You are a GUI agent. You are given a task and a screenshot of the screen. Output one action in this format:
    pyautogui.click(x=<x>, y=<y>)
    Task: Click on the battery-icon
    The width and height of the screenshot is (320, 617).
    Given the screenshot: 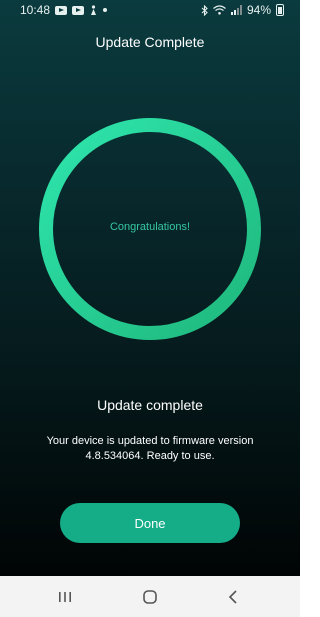 What is the action you would take?
    pyautogui.click(x=280, y=10)
    